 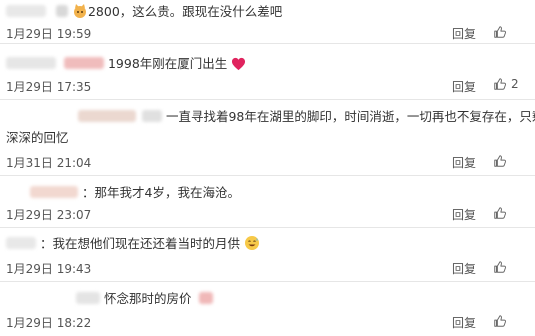 I want to click on comment-date: 1月29日 19:43, so click(x=49, y=269).